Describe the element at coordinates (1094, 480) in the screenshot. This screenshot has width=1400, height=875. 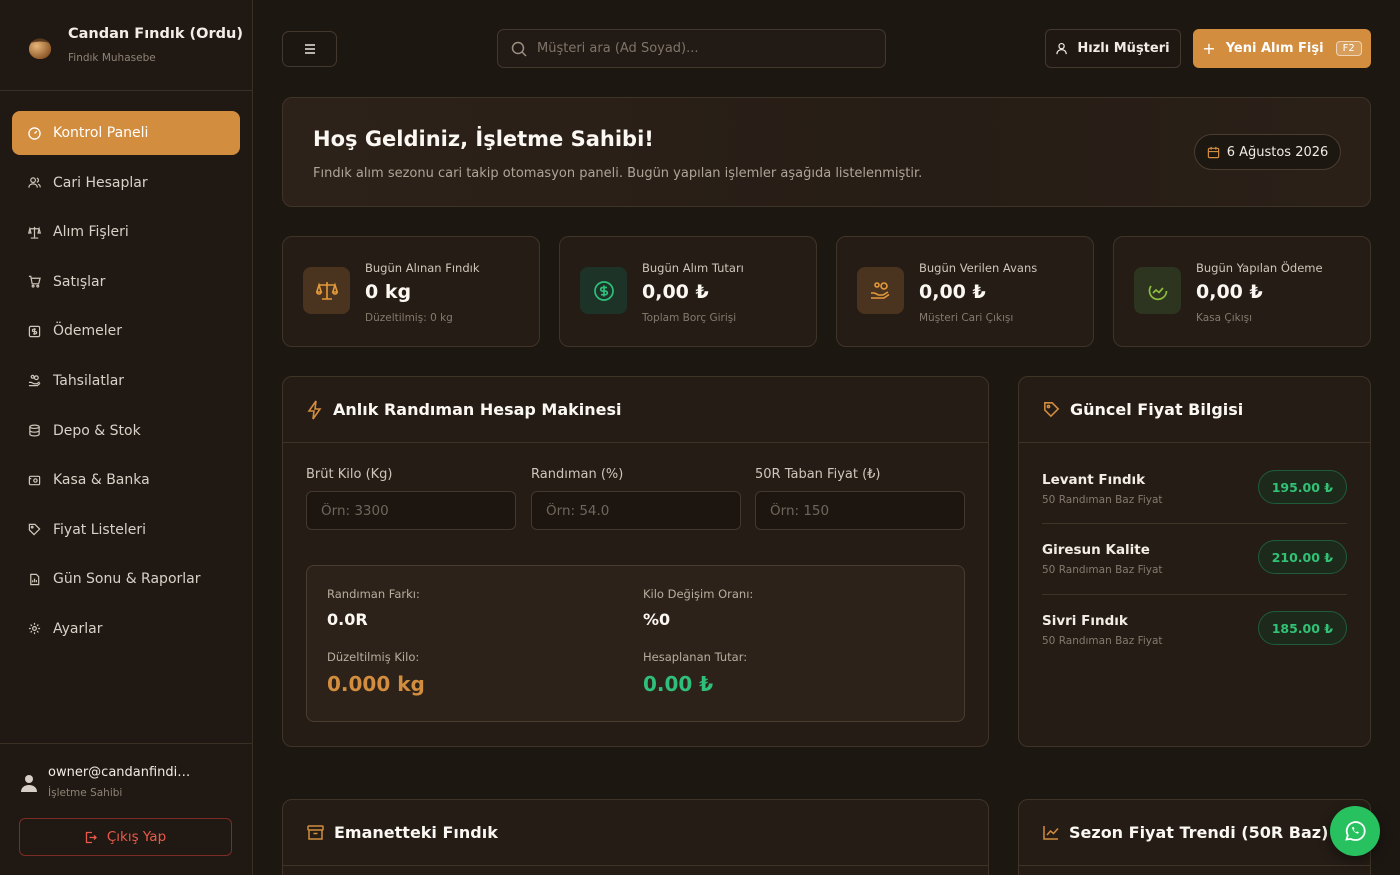
I see `price-item-name: Levant Fındık` at that location.